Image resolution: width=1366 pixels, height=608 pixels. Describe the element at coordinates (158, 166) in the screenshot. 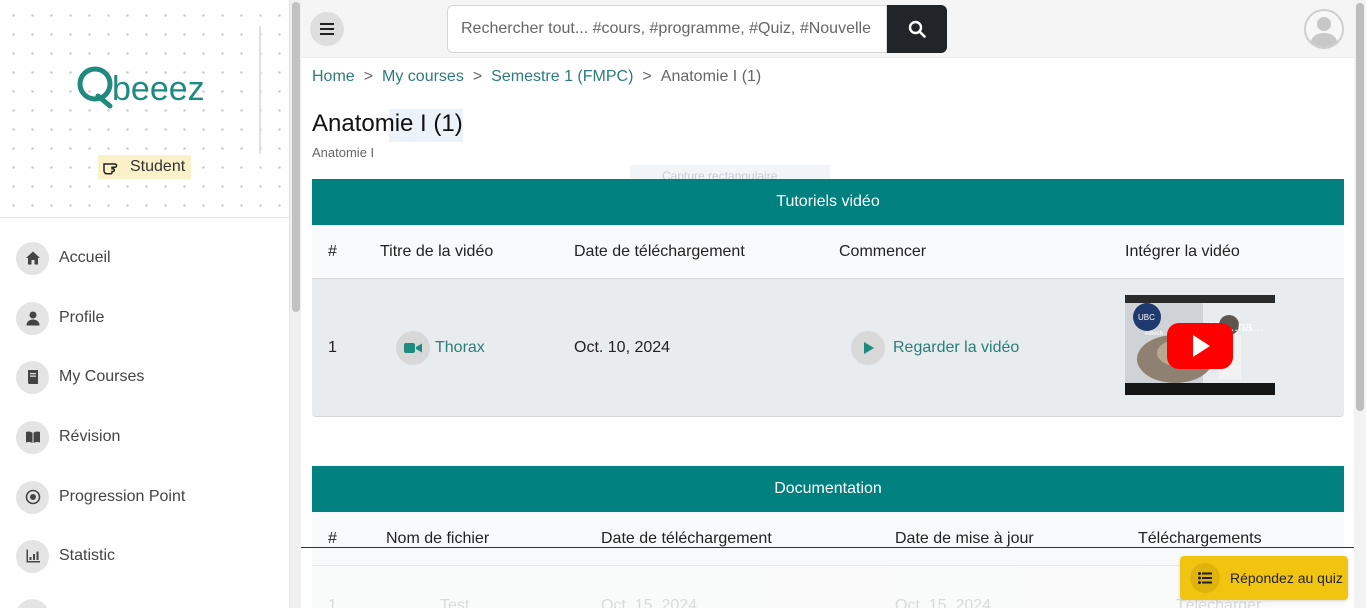

I see `role-label: Student` at that location.